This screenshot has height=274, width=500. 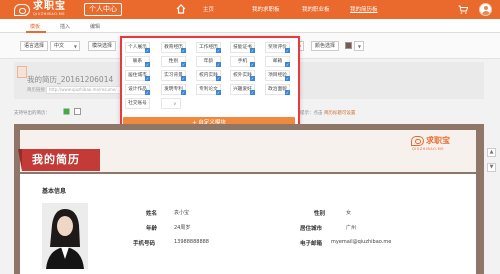 What do you see at coordinates (95, 26) in the screenshot?
I see `tab-edit: 编辑` at bounding box center [95, 26].